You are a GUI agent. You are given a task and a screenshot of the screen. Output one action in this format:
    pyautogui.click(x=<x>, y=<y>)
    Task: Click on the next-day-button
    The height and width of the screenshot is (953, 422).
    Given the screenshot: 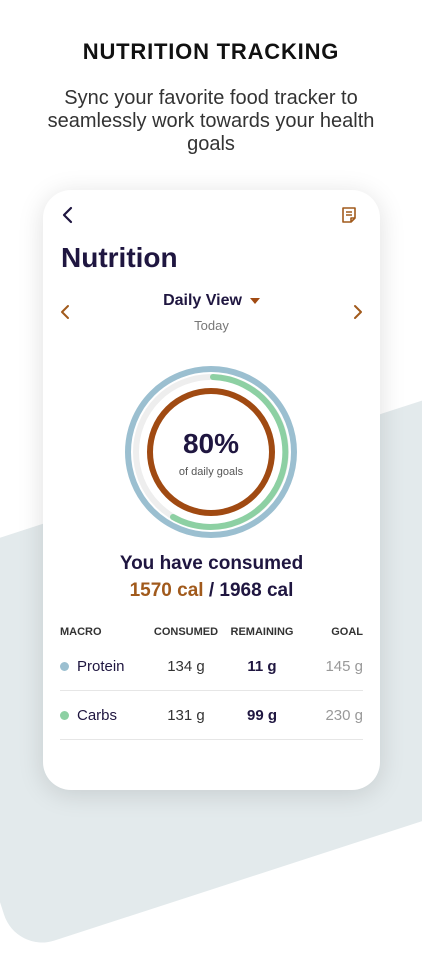 What is the action you would take?
    pyautogui.click(x=358, y=312)
    